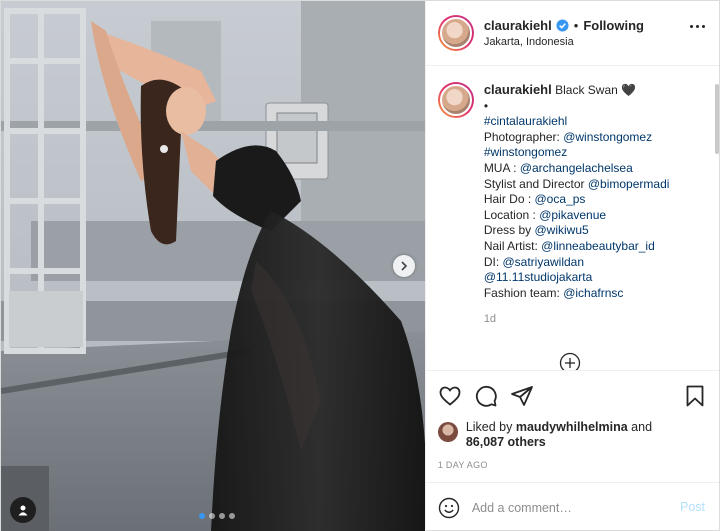 The height and width of the screenshot is (531, 720). What do you see at coordinates (512, 245) in the screenshot?
I see `caption-prefix: Nail Artist:` at bounding box center [512, 245].